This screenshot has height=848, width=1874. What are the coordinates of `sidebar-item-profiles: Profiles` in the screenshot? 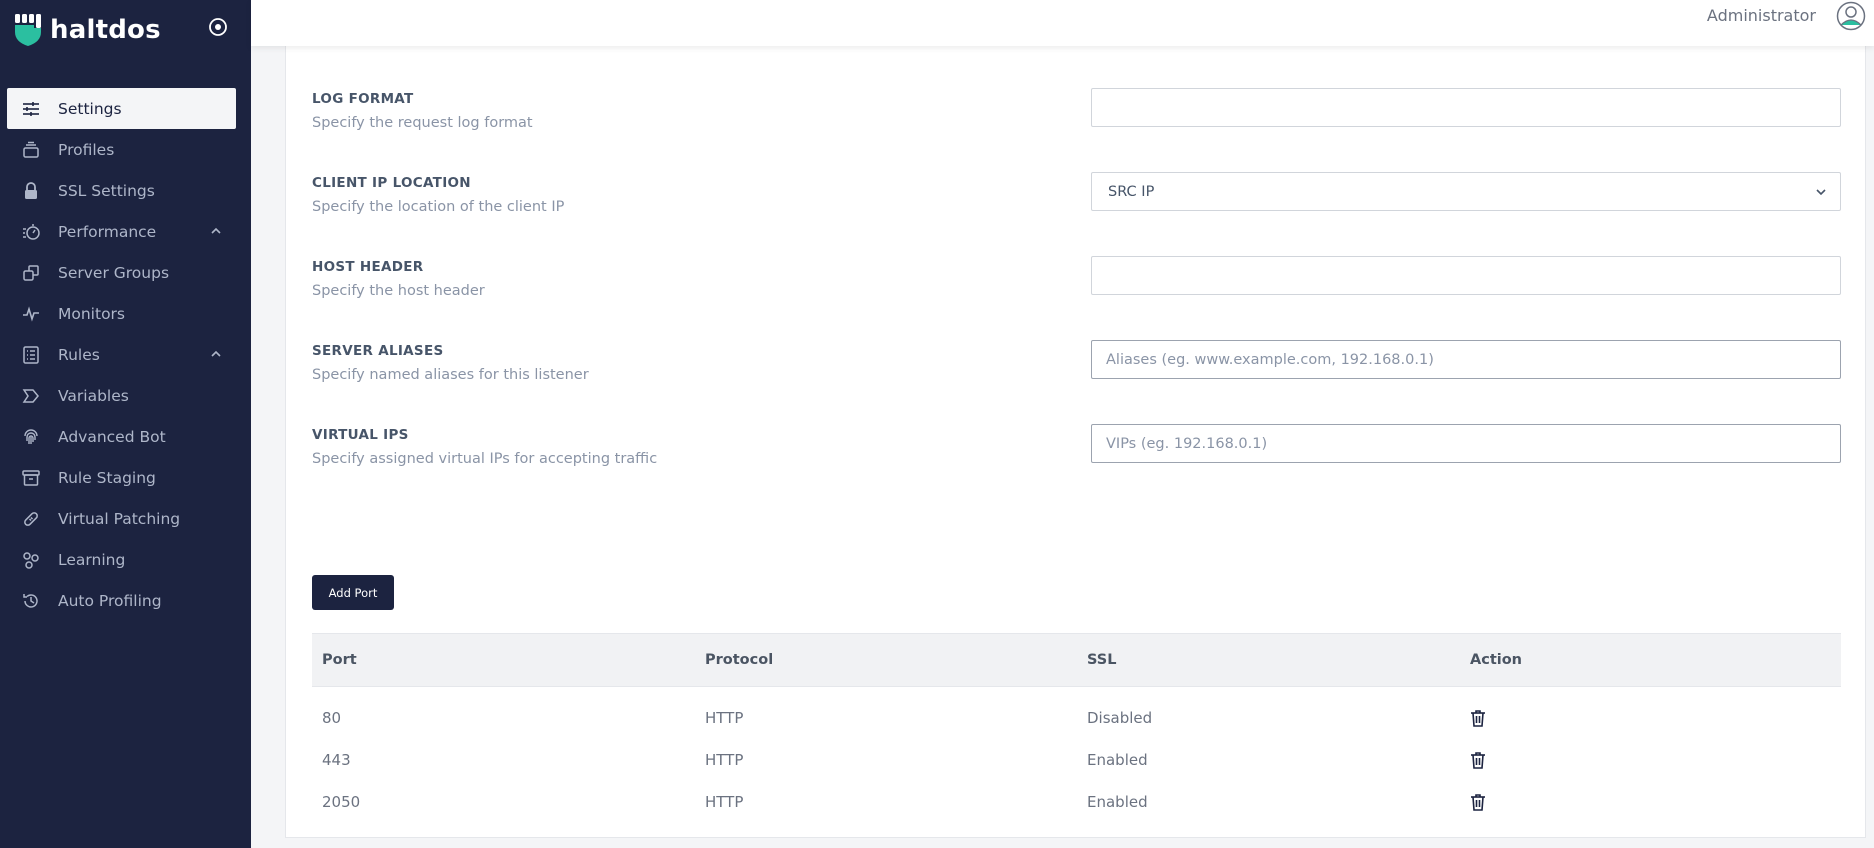 It's located at (121, 149).